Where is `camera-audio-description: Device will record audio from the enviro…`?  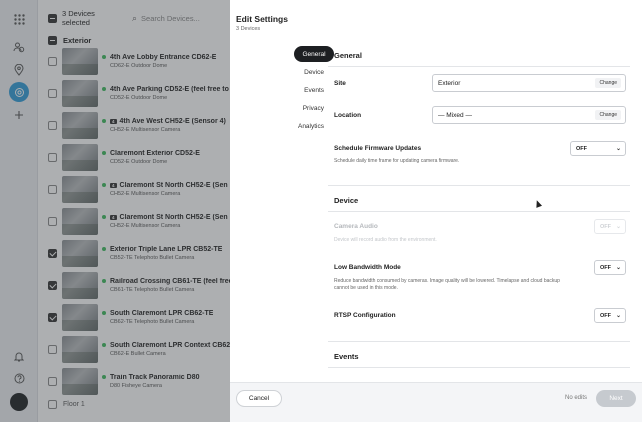
camera-audio-description: Device will record audio from the enviro… is located at coordinates (385, 240).